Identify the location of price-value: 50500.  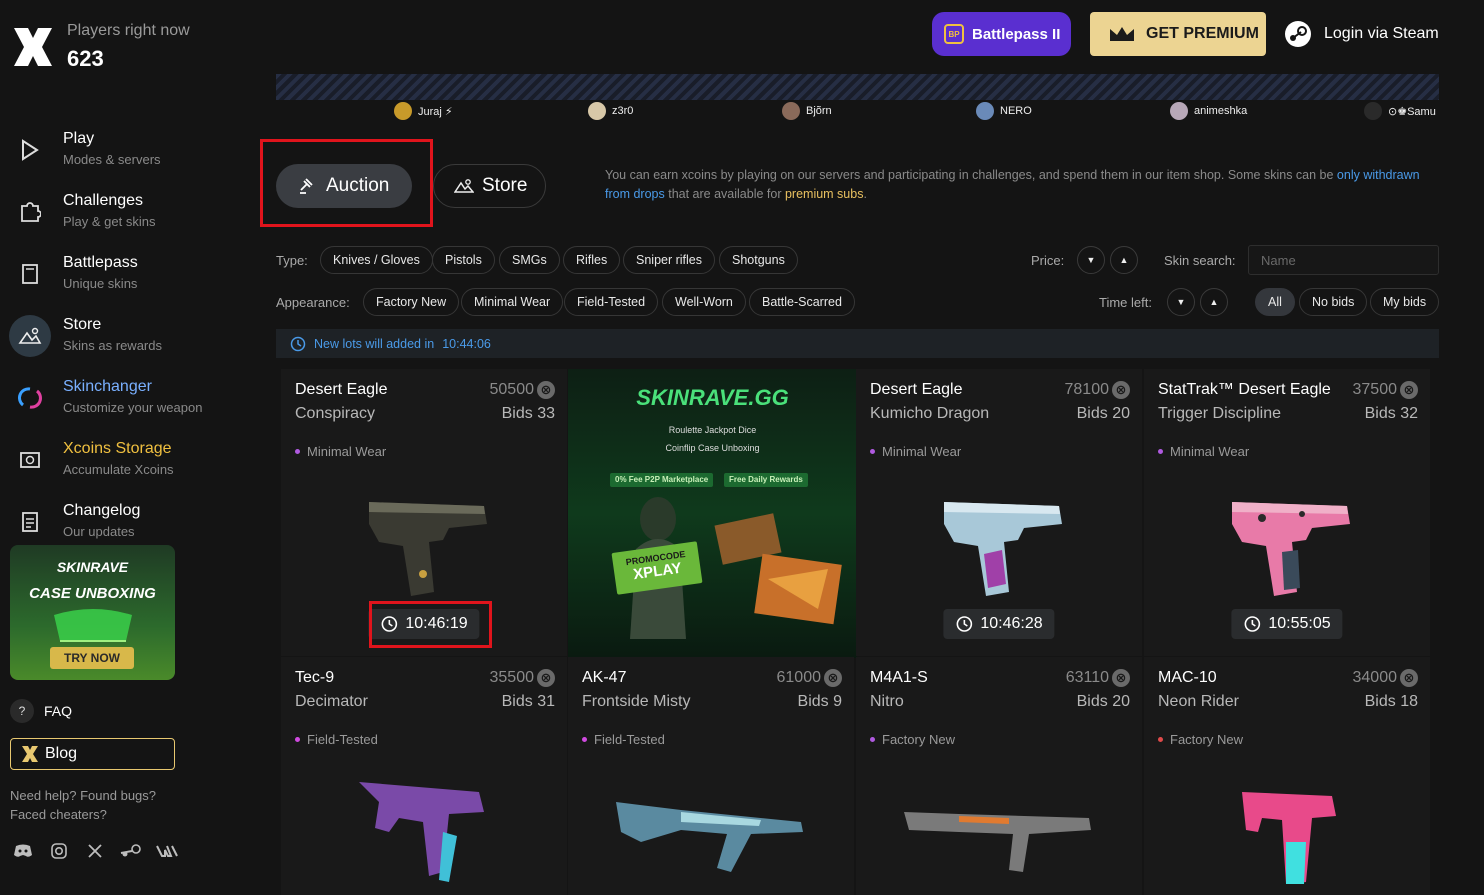
(512, 389).